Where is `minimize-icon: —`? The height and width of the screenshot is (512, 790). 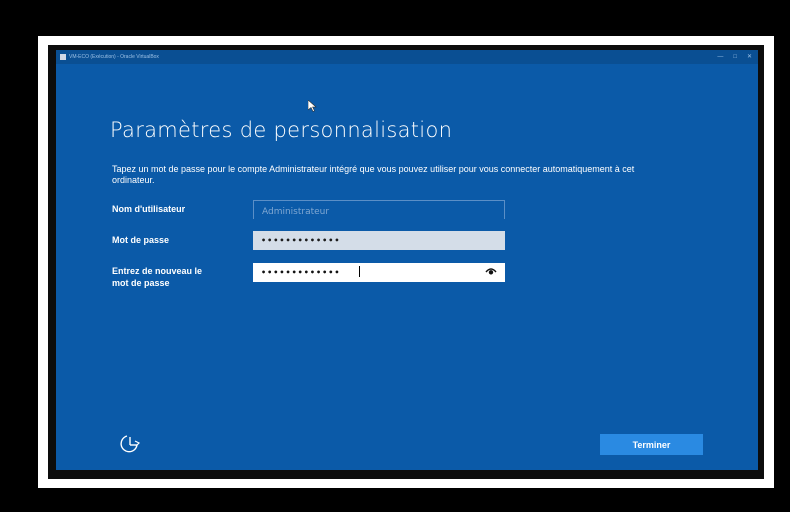
minimize-icon: — is located at coordinates (720, 57).